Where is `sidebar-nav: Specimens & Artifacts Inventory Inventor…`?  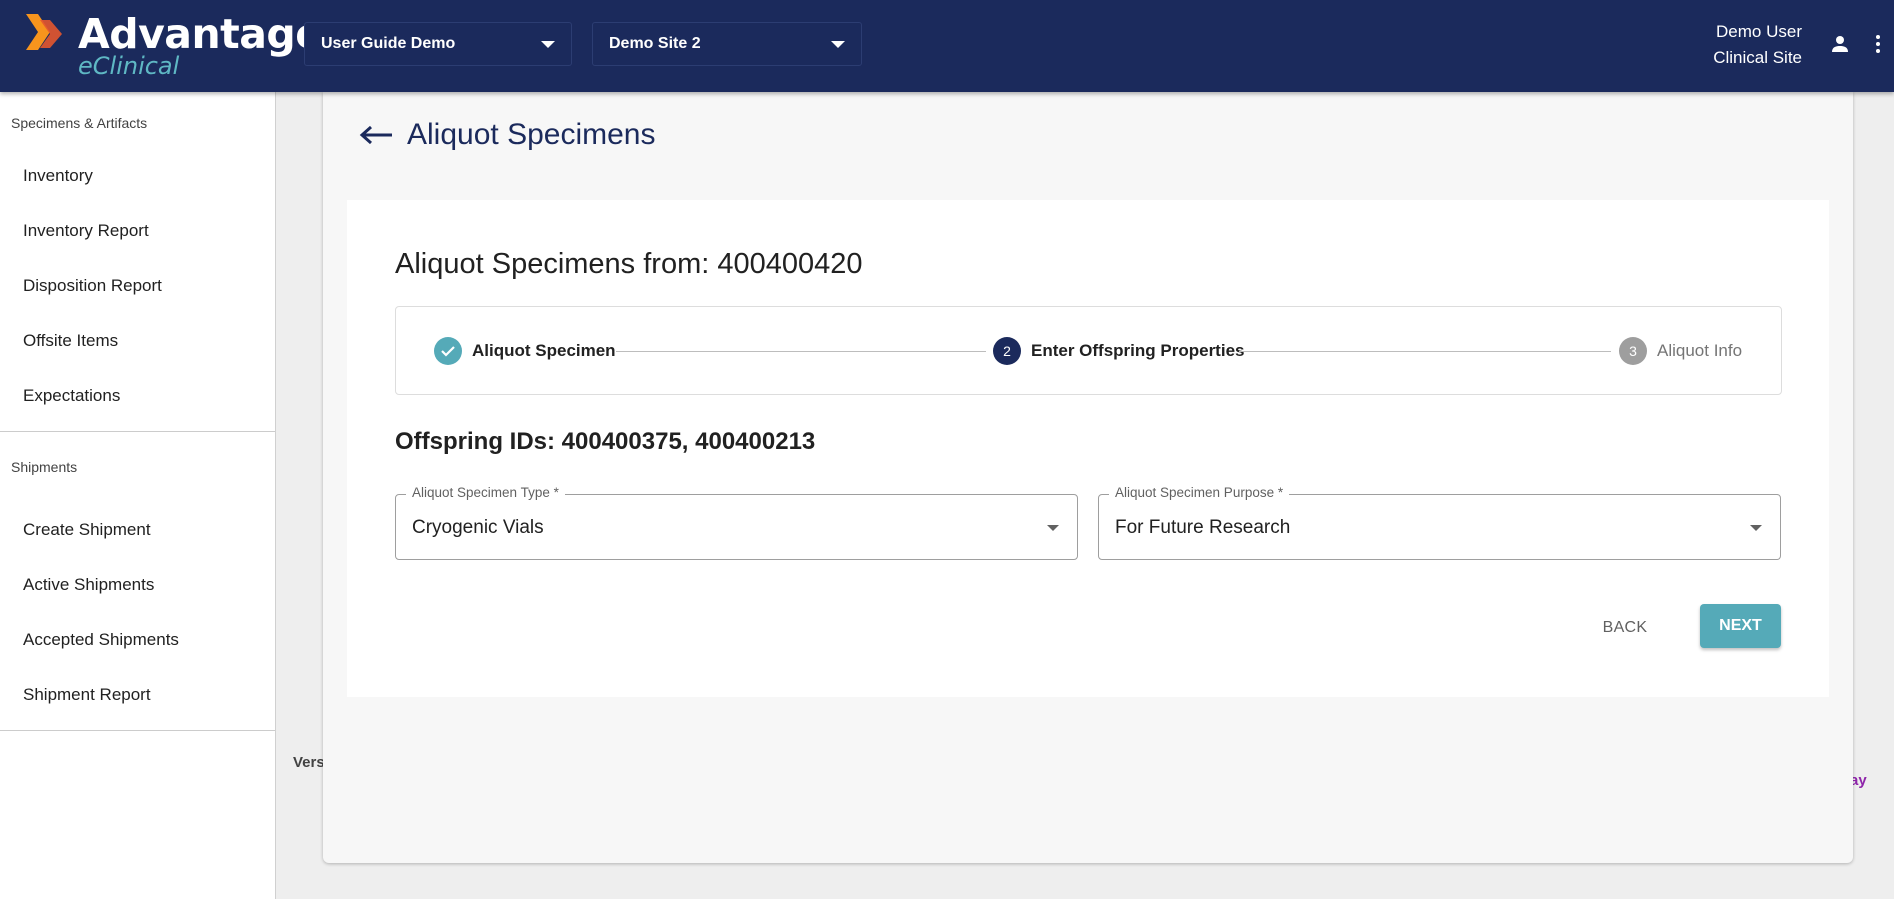 sidebar-nav: Specimens & Artifacts Inventory Inventor… is located at coordinates (138, 495).